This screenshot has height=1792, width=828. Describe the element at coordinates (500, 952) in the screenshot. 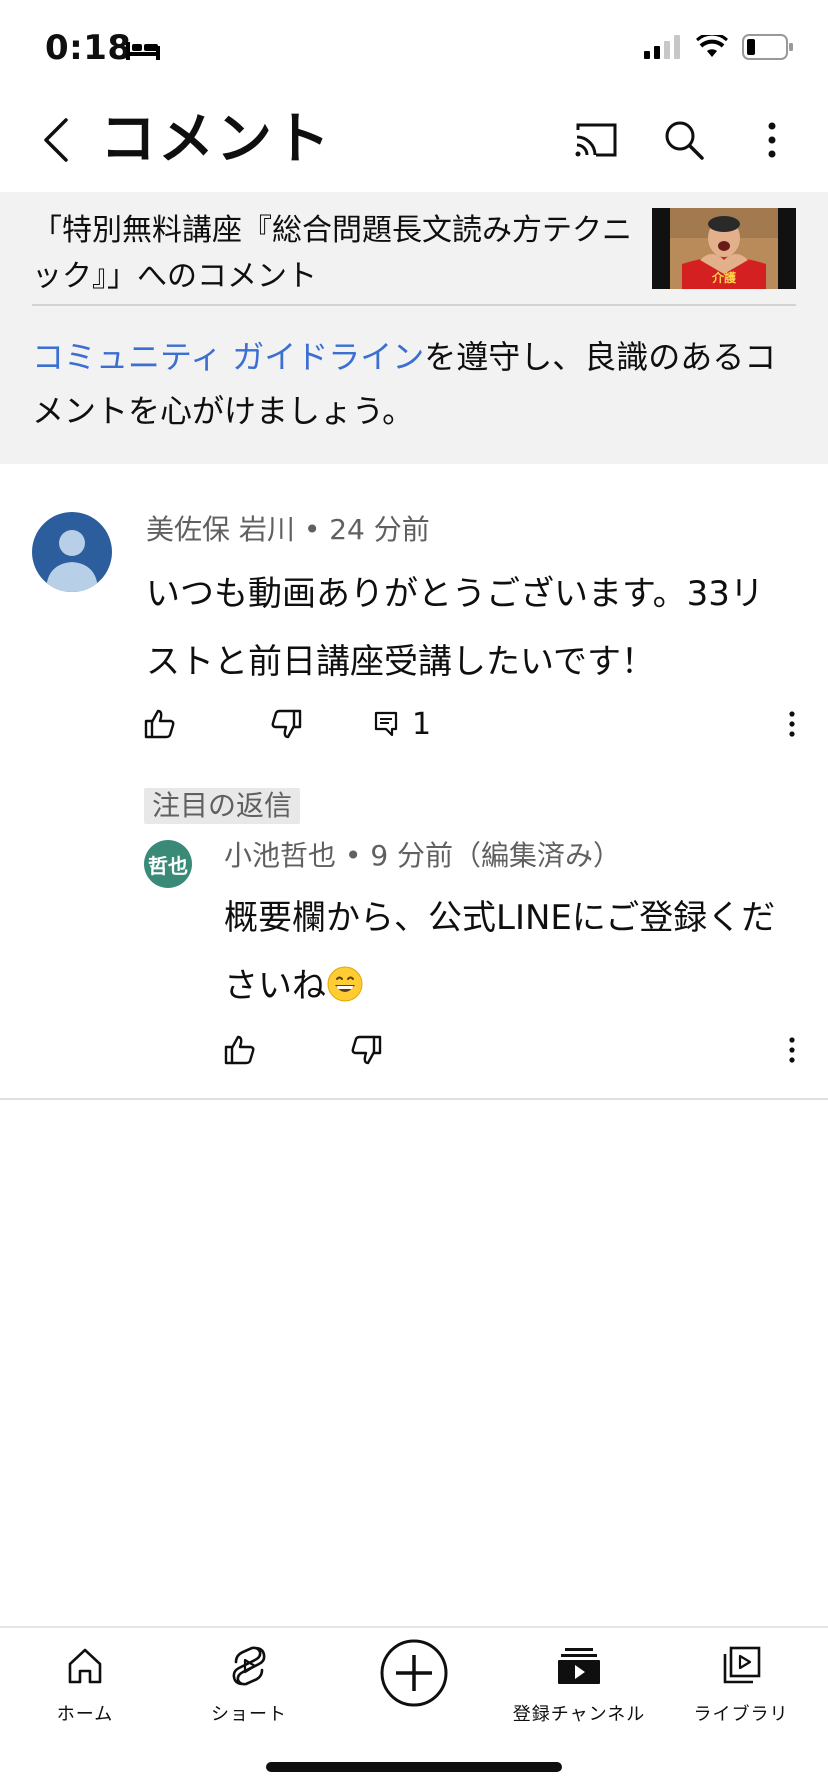

I see `reply-text: 概要欄から、公式LINEにご登録くださいね` at that location.